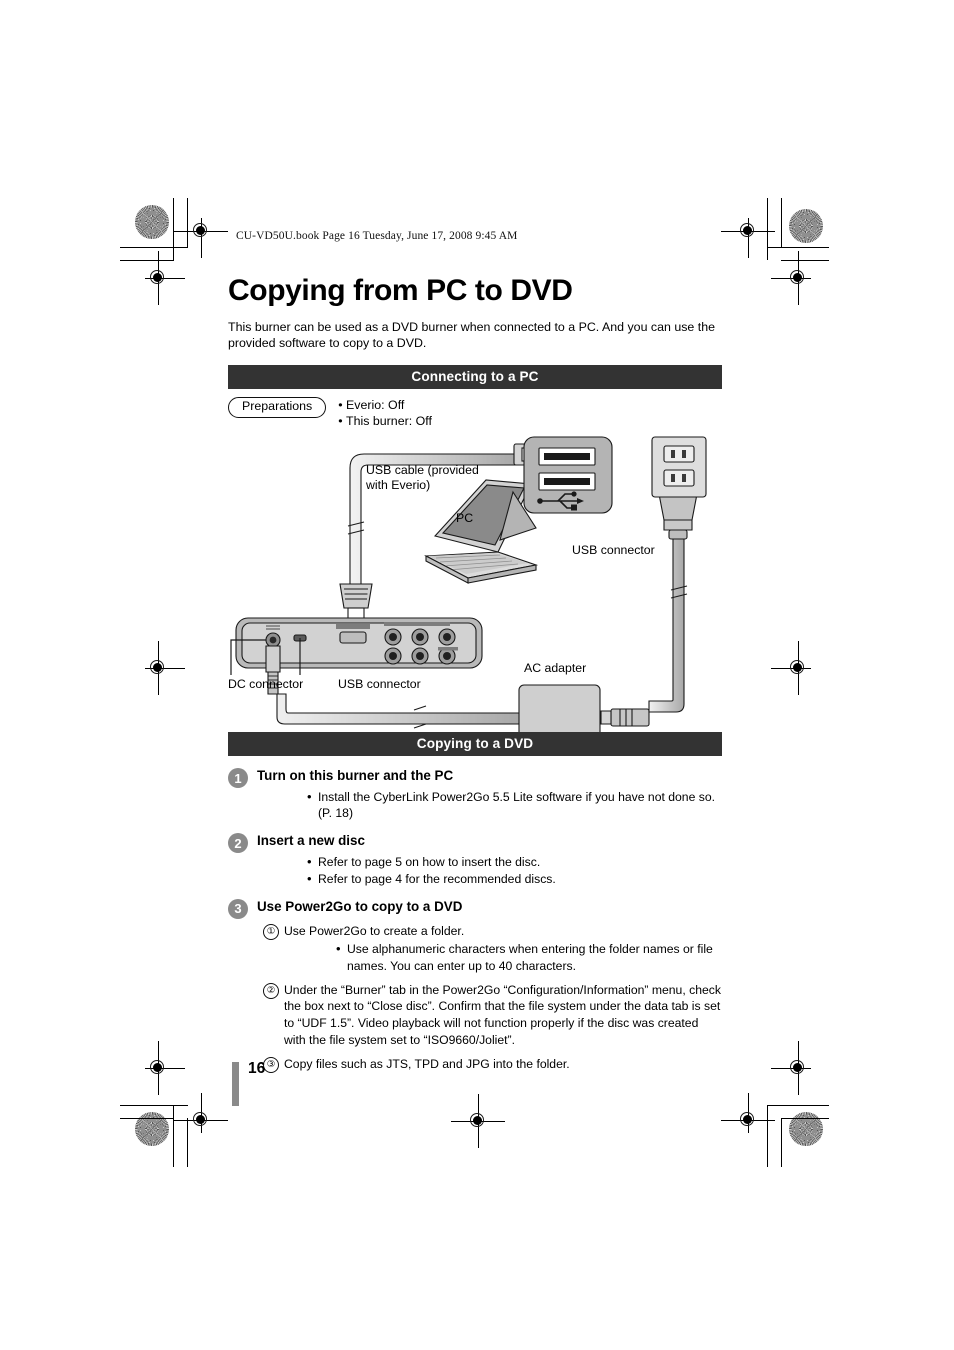  I want to click on crop-mark-tl-v1, so click(173, 229).